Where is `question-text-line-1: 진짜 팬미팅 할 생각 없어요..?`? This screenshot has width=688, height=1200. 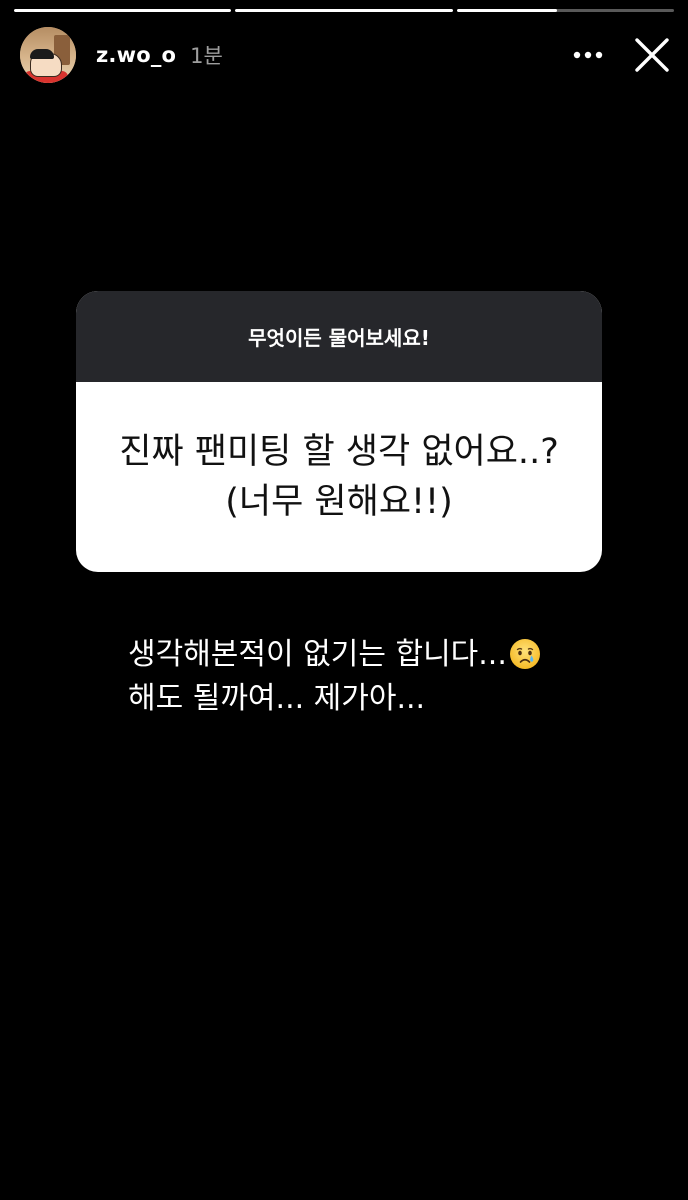
question-text-line-1: 진짜 팬미팅 할 생각 없어요..? is located at coordinates (339, 452).